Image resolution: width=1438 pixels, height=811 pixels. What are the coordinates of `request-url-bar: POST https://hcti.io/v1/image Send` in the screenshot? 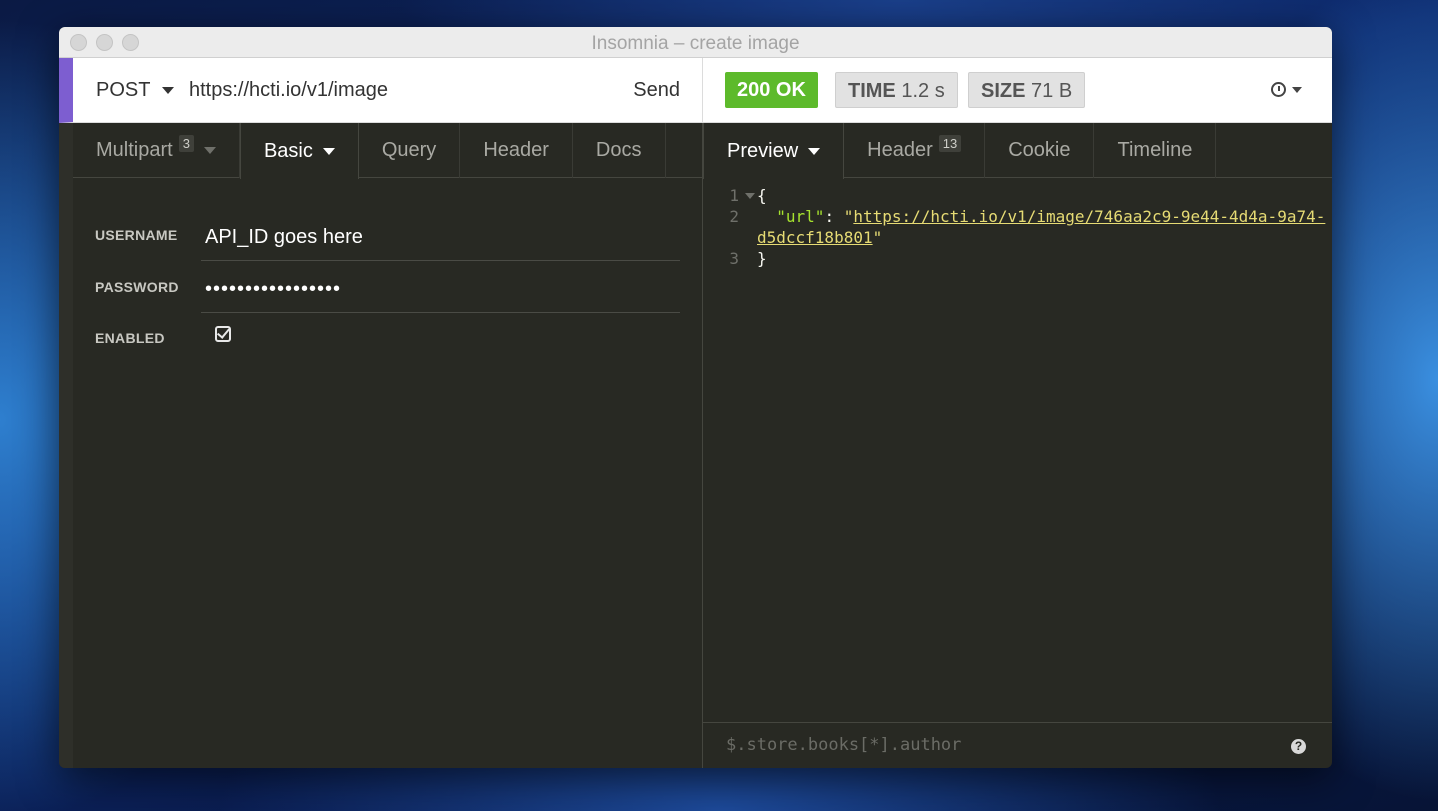 It's located at (380, 90).